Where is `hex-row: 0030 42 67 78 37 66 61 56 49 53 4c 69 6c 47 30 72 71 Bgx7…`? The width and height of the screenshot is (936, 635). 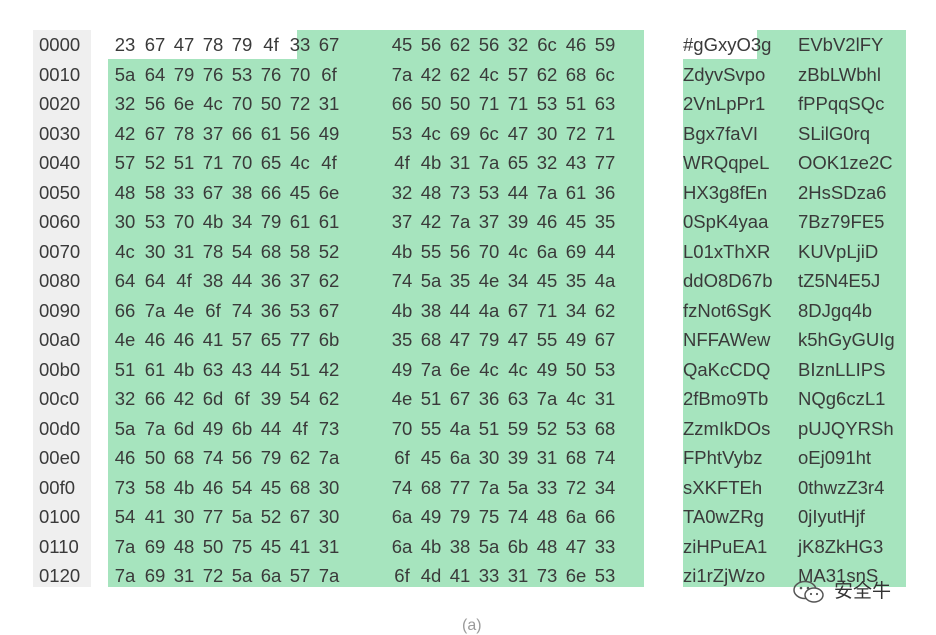
hex-row: 0030 42 67 78 37 66 61 56 49 53 4c 69 6c 47 30 72 71 Bgx7… is located at coordinates (468, 133).